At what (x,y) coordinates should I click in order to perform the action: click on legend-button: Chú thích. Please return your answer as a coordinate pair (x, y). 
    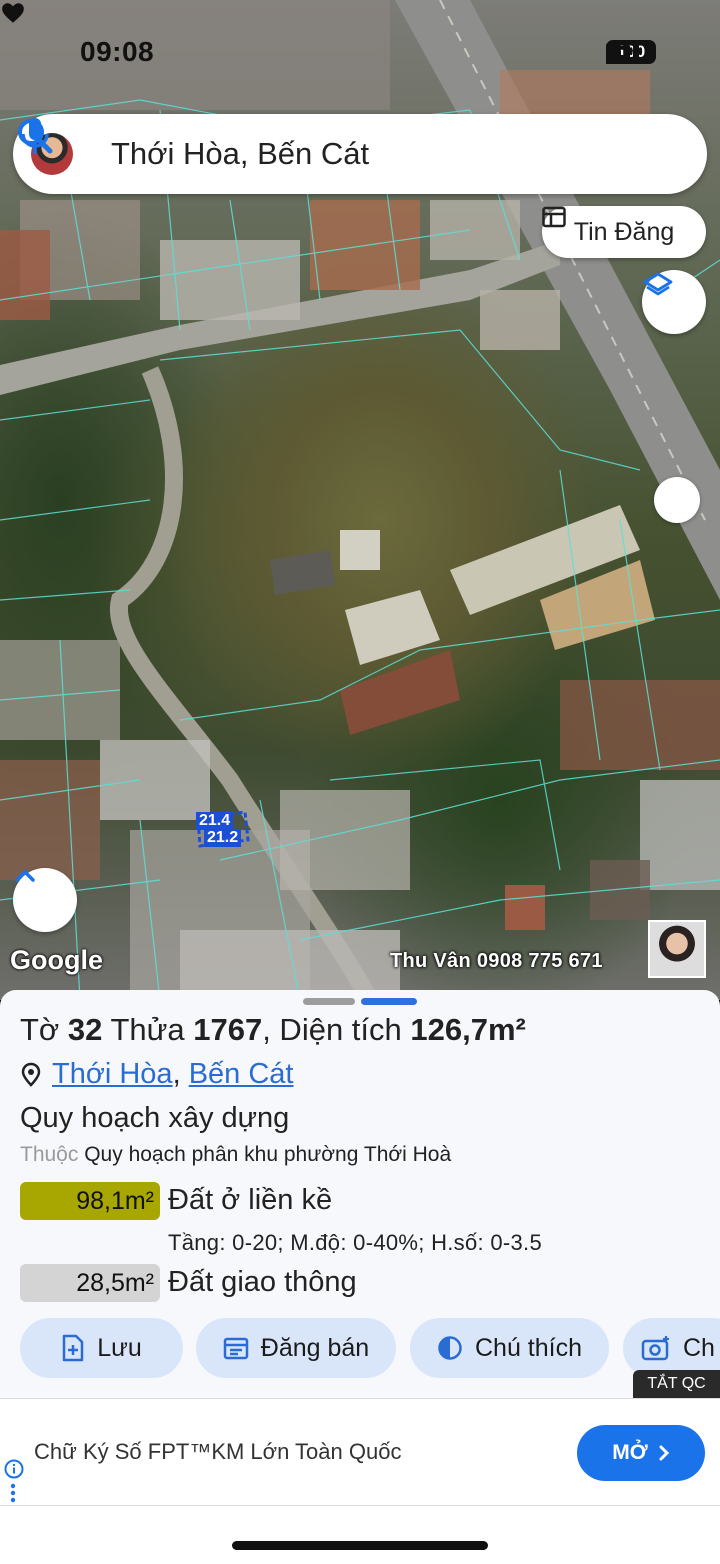
    Looking at the image, I should click on (509, 1348).